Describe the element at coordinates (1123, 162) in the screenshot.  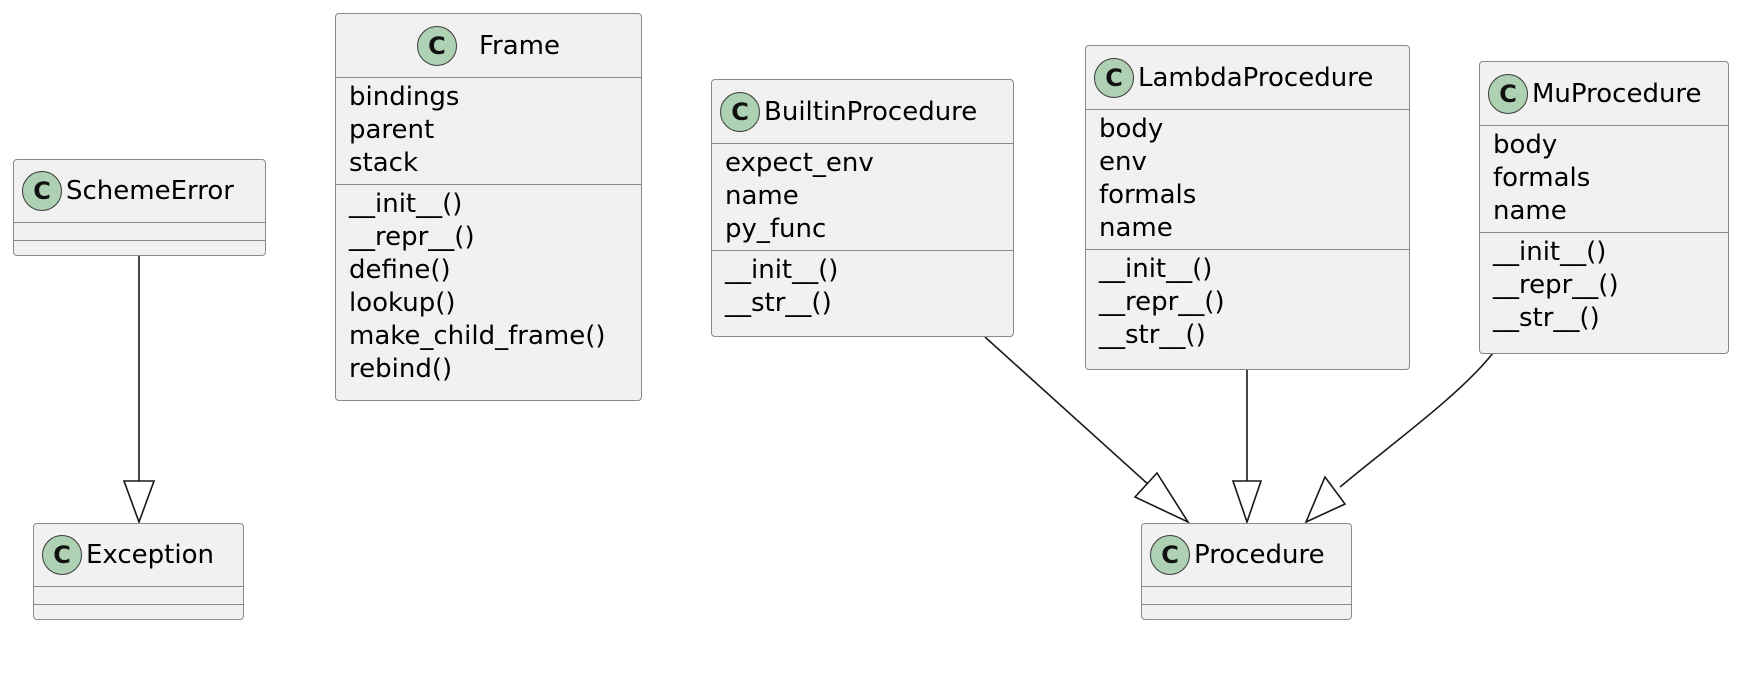
I see `attribute: env` at that location.